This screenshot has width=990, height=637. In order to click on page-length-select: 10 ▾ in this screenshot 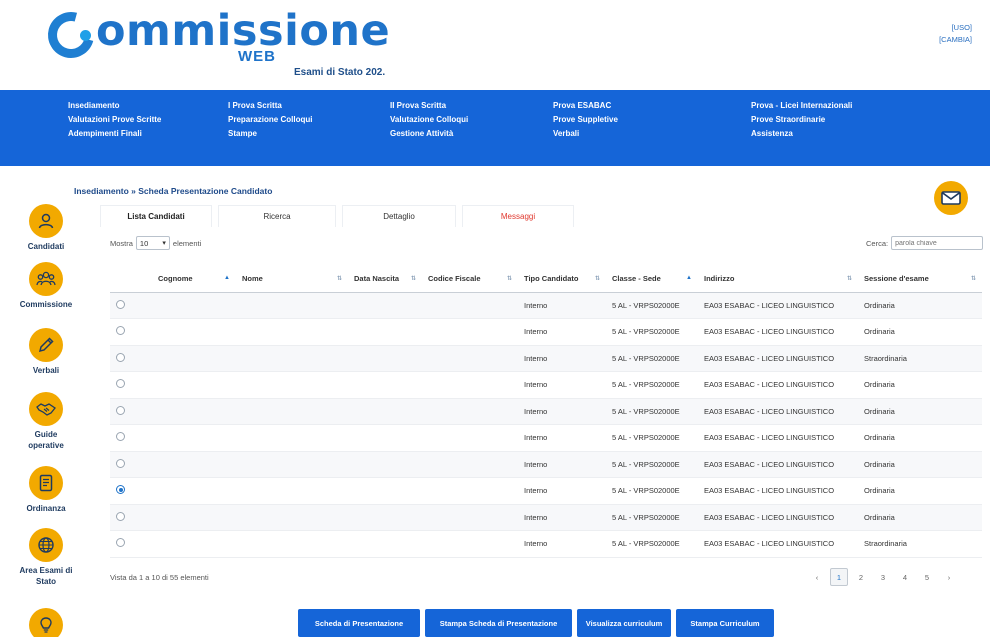, I will do `click(152, 243)`.